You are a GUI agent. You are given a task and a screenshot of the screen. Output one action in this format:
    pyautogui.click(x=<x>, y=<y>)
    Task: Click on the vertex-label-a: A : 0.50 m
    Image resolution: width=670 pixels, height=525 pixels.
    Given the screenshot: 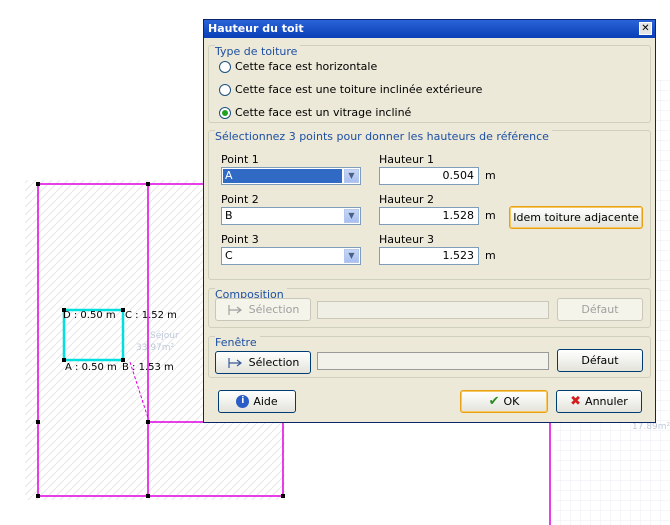 What is the action you would take?
    pyautogui.click(x=91, y=367)
    